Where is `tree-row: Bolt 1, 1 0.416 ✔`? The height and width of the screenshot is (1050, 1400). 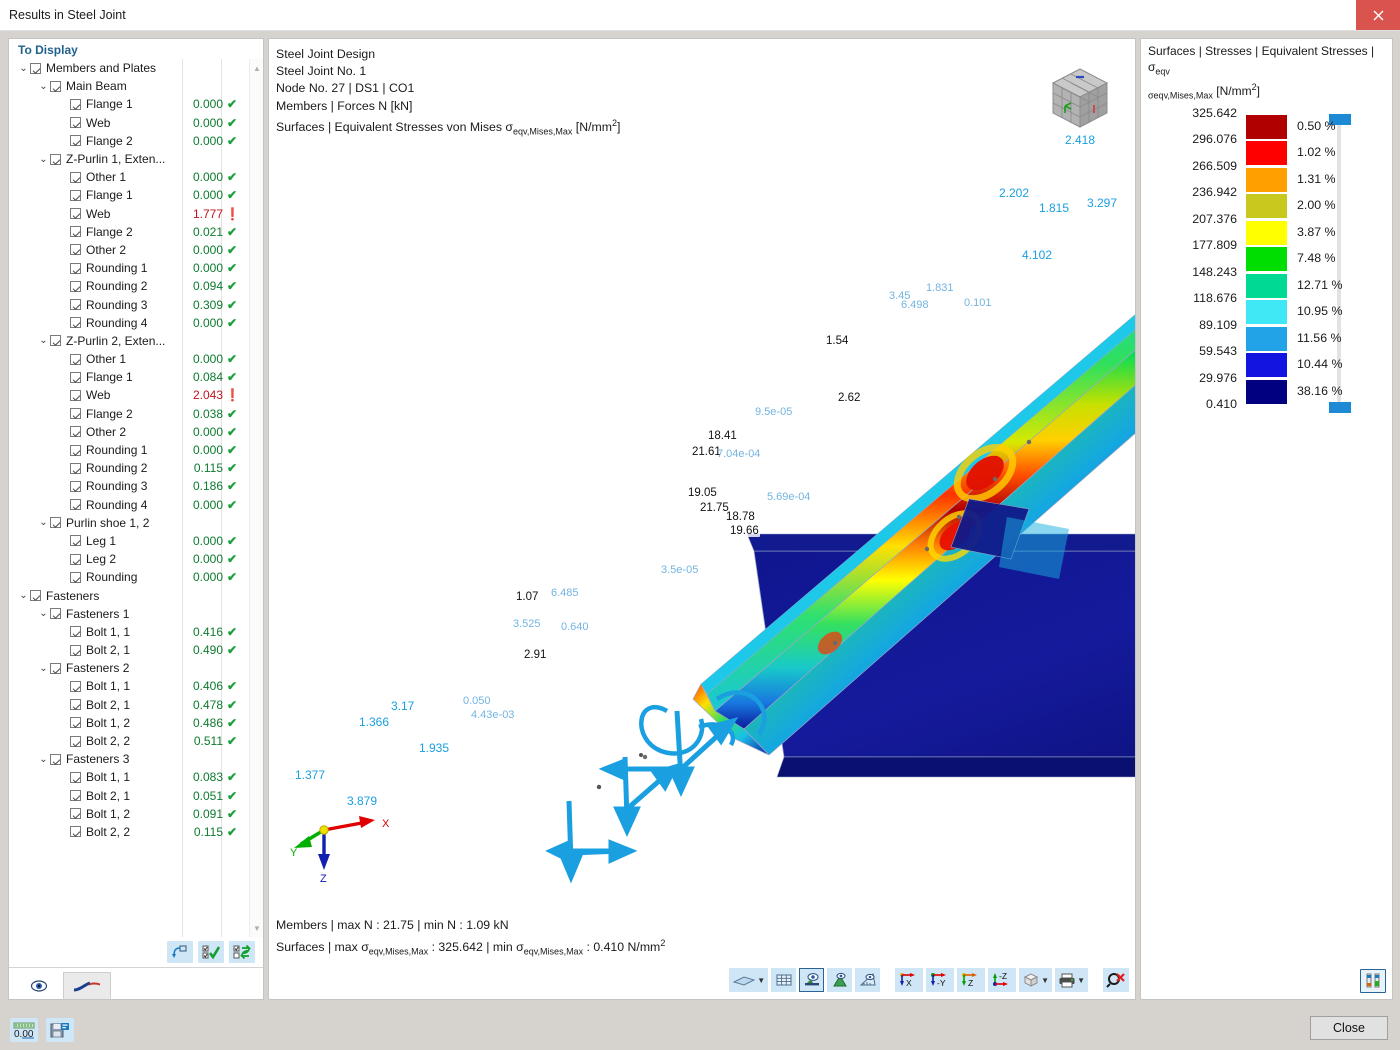
tree-row: Bolt 1, 1 0.416 ✔ is located at coordinates (129, 632).